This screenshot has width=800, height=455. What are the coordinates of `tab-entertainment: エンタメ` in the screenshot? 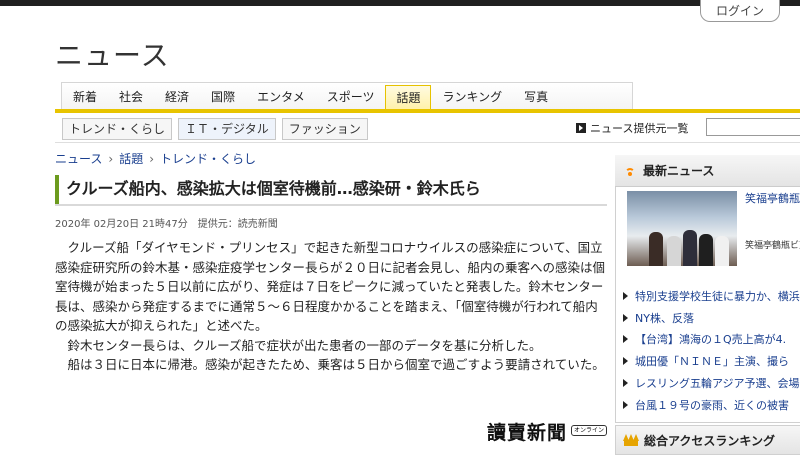 It's located at (281, 97).